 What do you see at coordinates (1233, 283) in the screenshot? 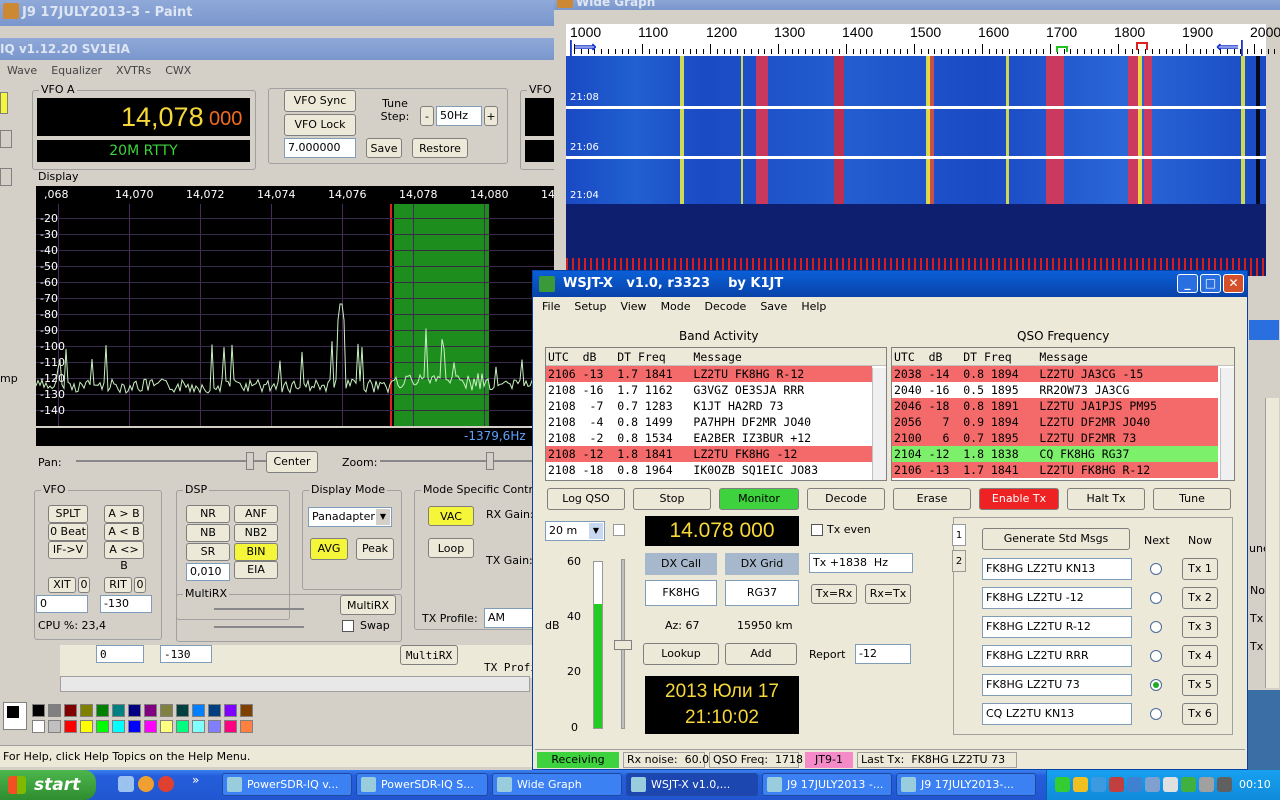
I see `close-icon: ✕` at bounding box center [1233, 283].